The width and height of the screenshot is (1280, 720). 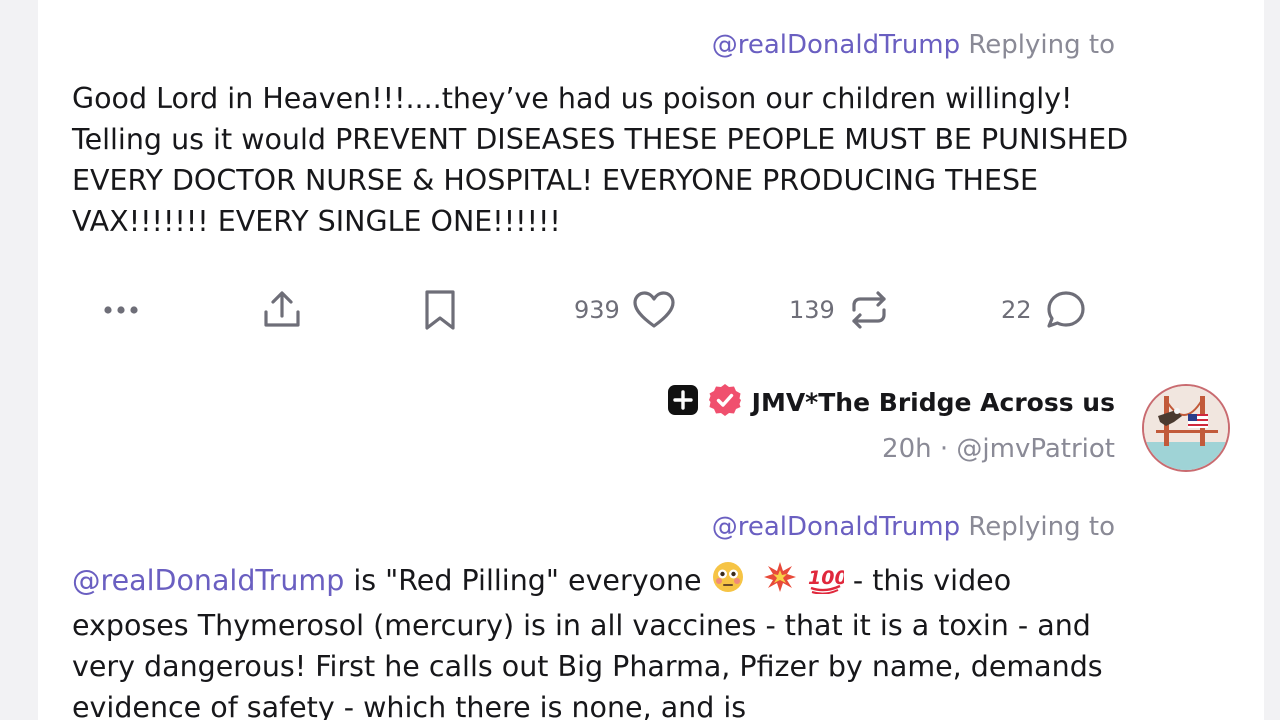 What do you see at coordinates (527, 580) in the screenshot?
I see `text-part-1: is "Red Pilling" everyone` at bounding box center [527, 580].